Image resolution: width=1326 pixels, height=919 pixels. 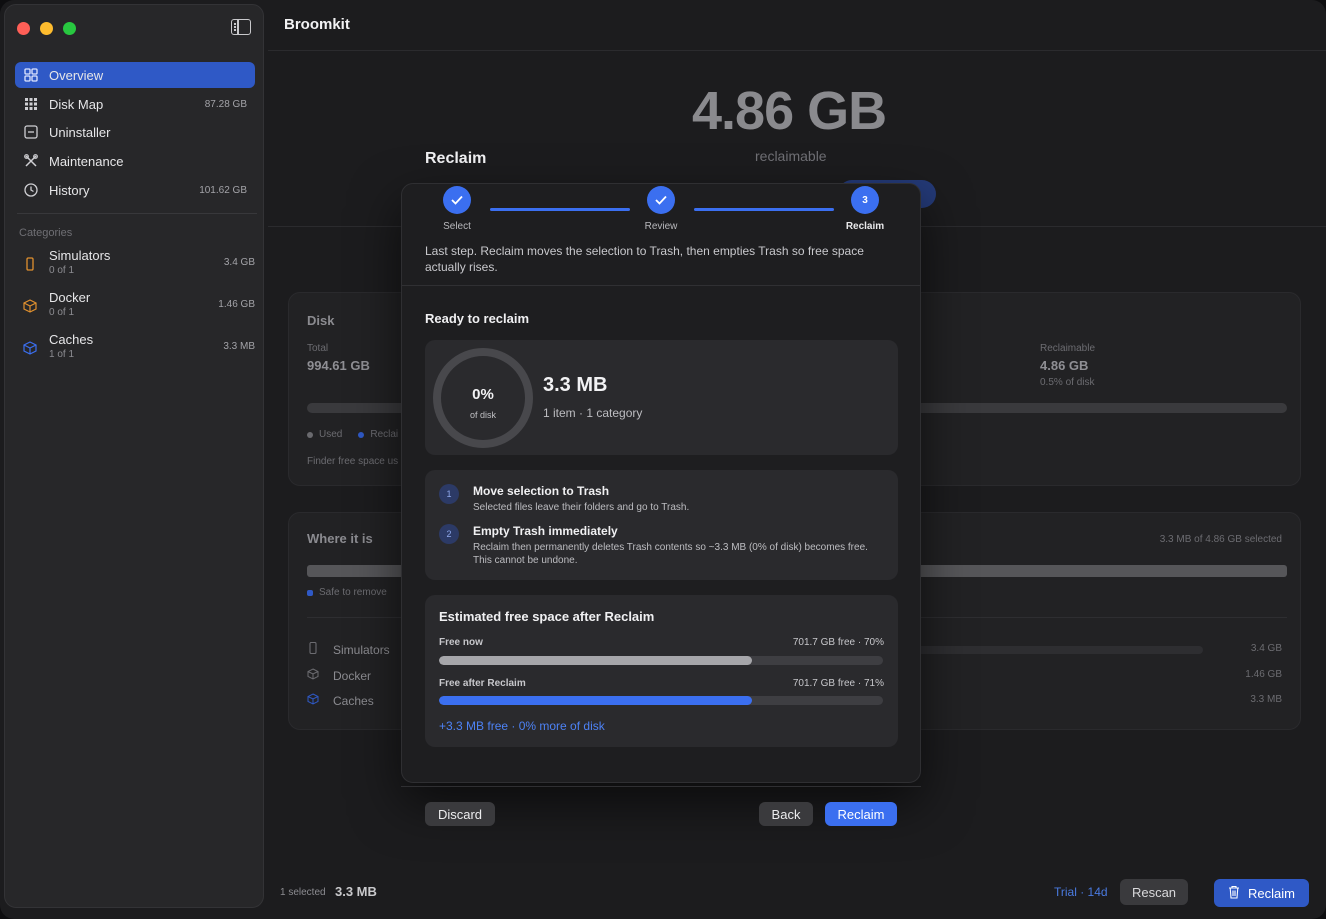 I want to click on where-row-value: 3.3 MB, so click(x=1266, y=699).